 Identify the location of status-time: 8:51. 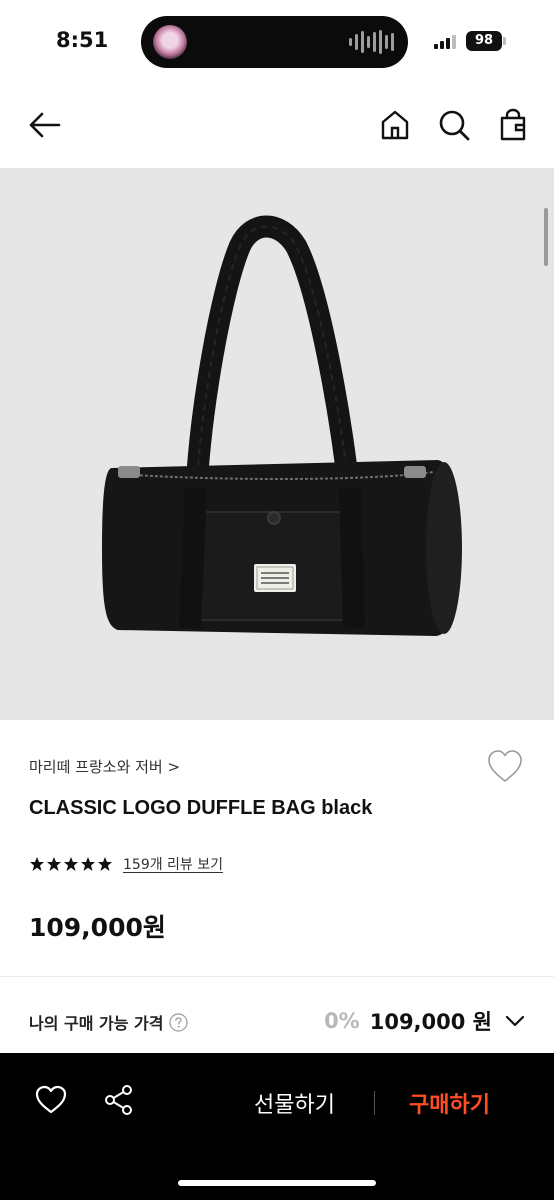
(82, 40).